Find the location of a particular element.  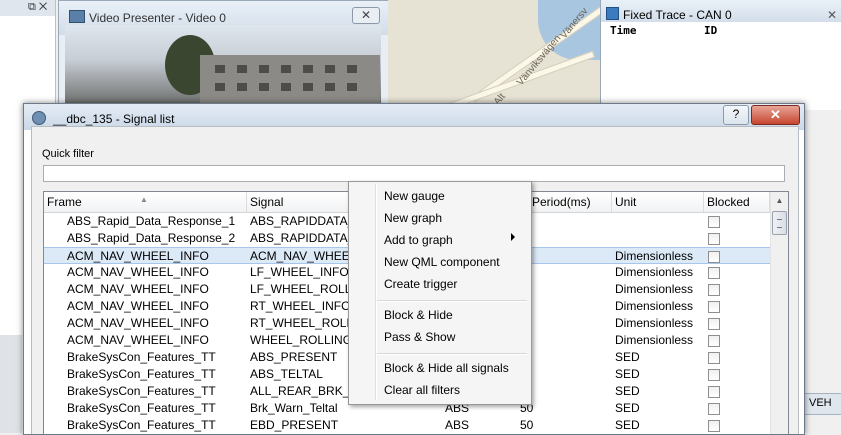

fixed-trace-title: Fixed Trace - CAN 0 is located at coordinates (677, 15).